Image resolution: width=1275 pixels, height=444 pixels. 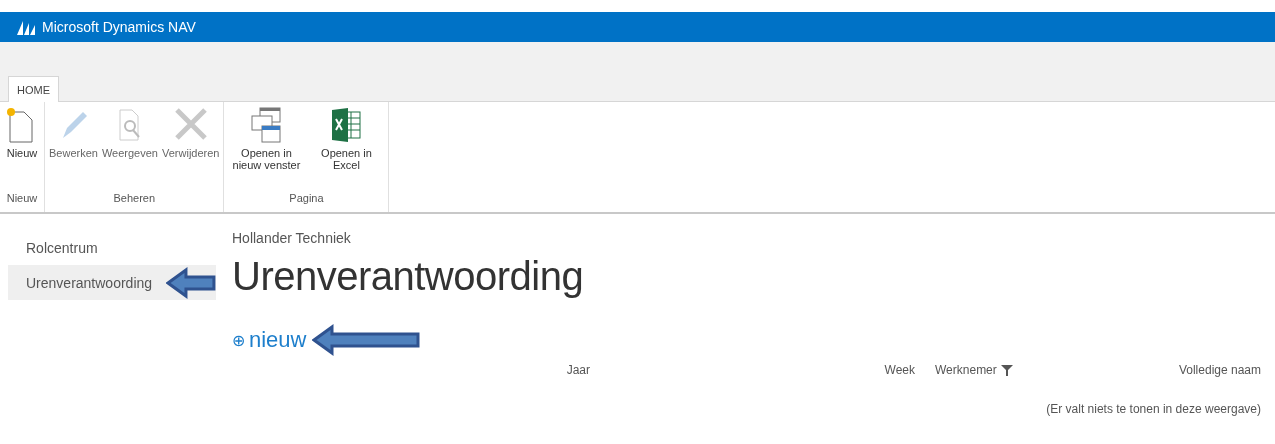 I want to click on empty-message: (Er valt niets te tonen in deze weergave), so click(x=1153, y=409).